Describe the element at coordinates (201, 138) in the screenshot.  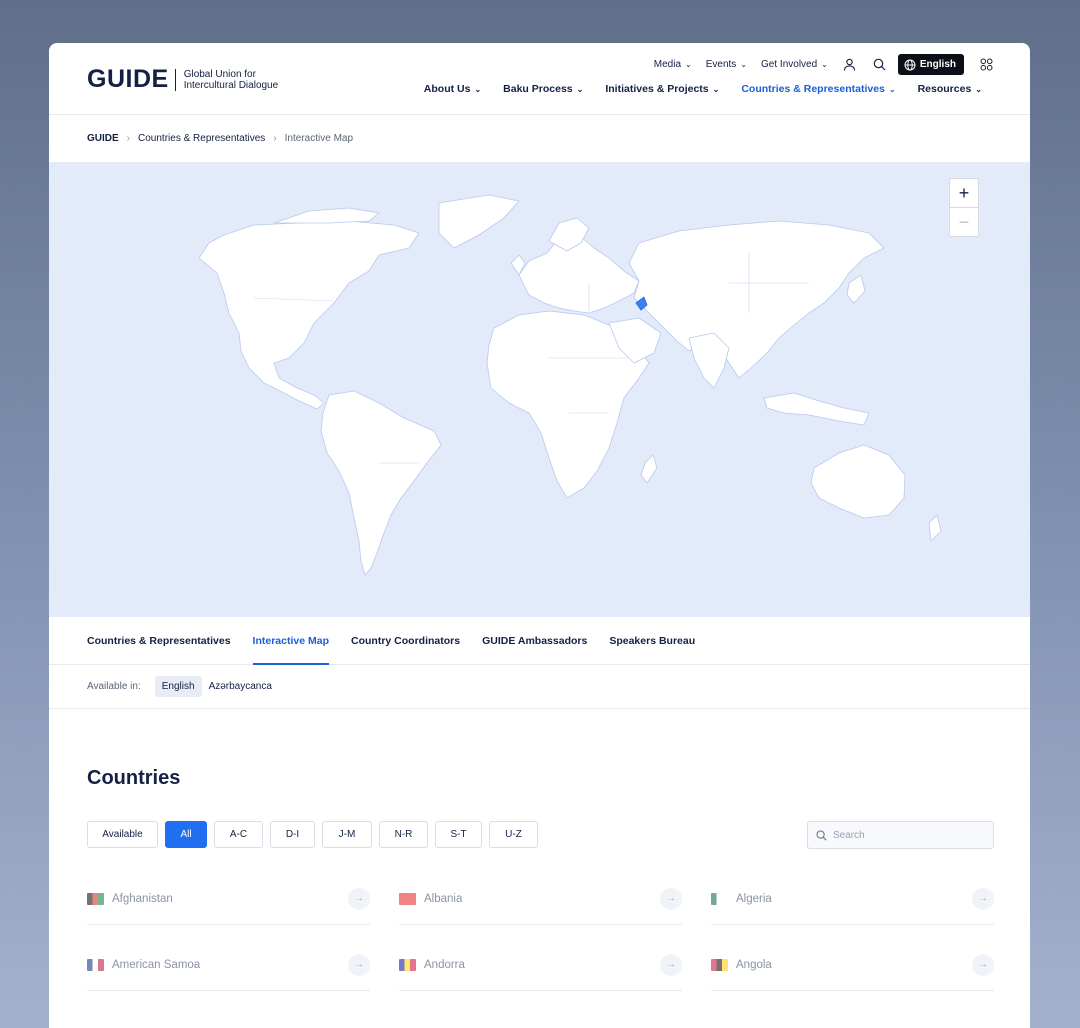
I see `breadcrumb-countries: Countries & Representatives` at that location.